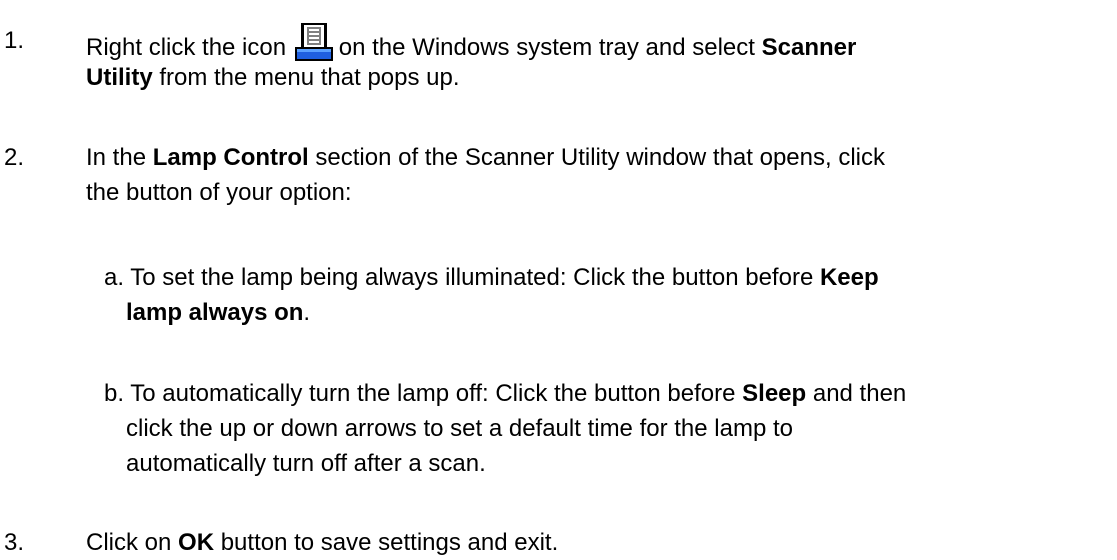 This screenshot has height=560, width=1117. Describe the element at coordinates (114, 393) in the screenshot. I see `option-b-label: b.` at that location.